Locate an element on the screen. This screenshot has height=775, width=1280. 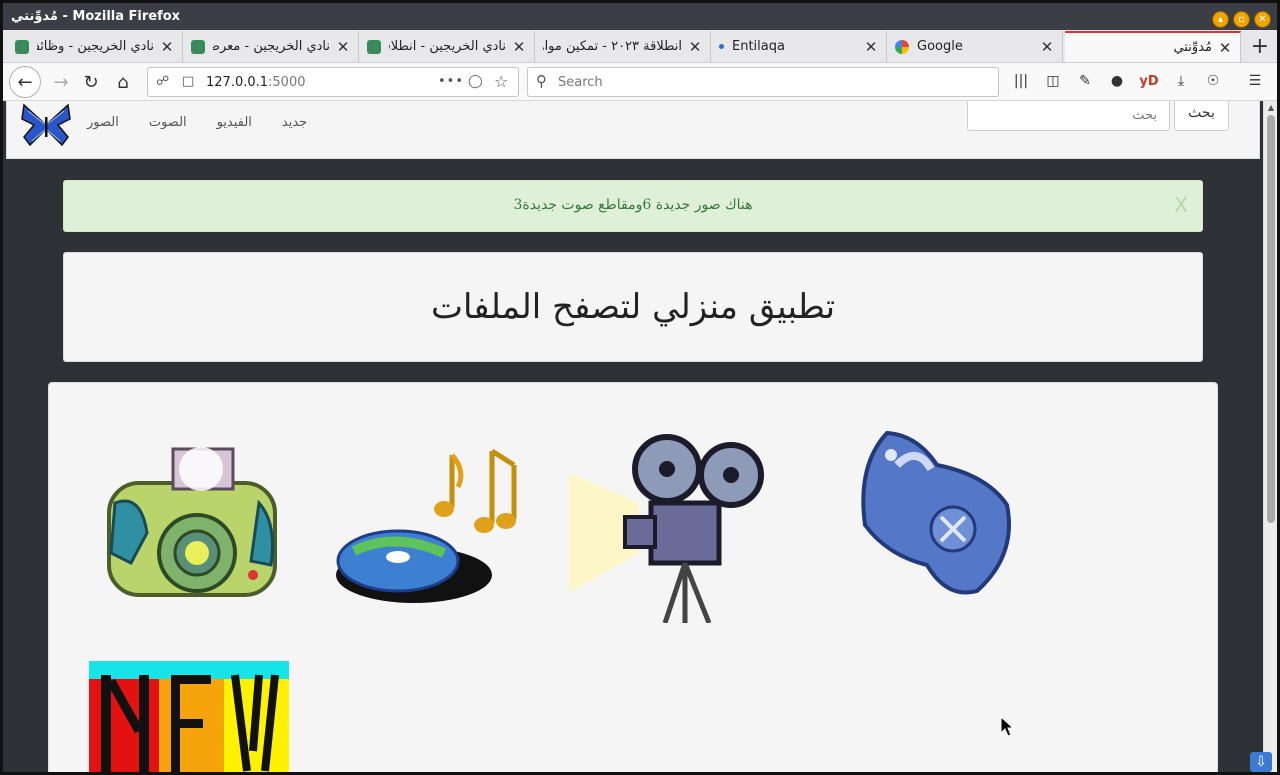
shield-icon: ☍ is located at coordinates (162, 81).